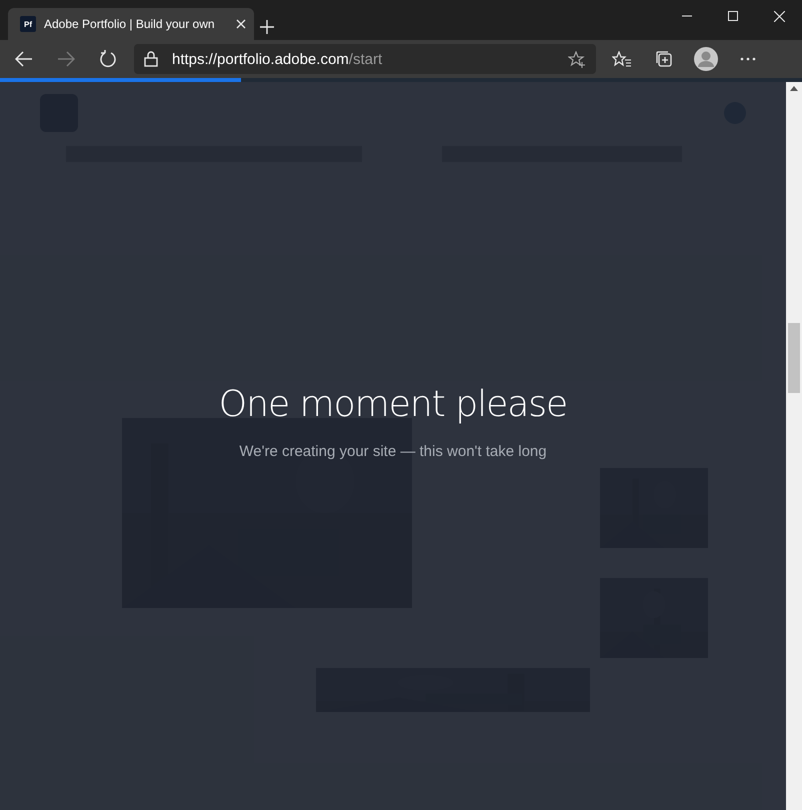 Image resolution: width=802 pixels, height=810 pixels. What do you see at coordinates (66, 59) in the screenshot?
I see `forward-arrow-icon` at bounding box center [66, 59].